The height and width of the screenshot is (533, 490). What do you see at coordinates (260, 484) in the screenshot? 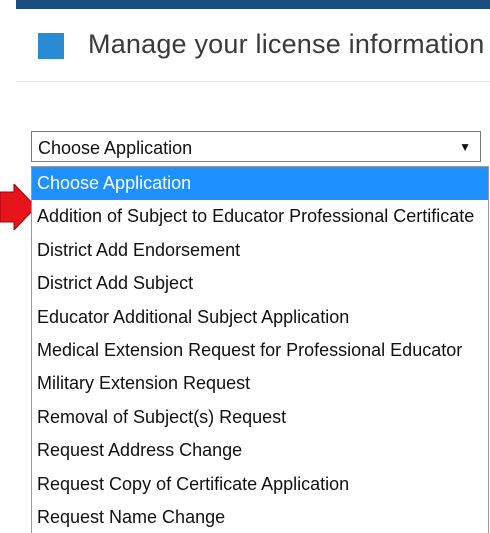
I see `option-request-copy-of-certificate: Request Copy of Certificate Application` at bounding box center [260, 484].